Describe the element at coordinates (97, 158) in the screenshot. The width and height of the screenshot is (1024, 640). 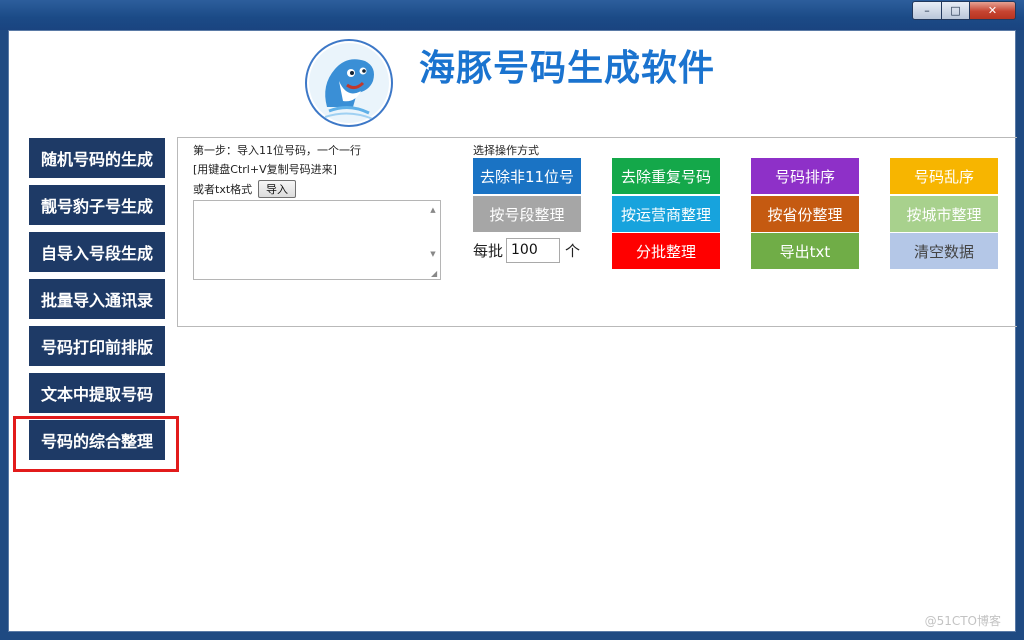
I see `sidebar-item-random-generate: 随机号码的生成` at that location.